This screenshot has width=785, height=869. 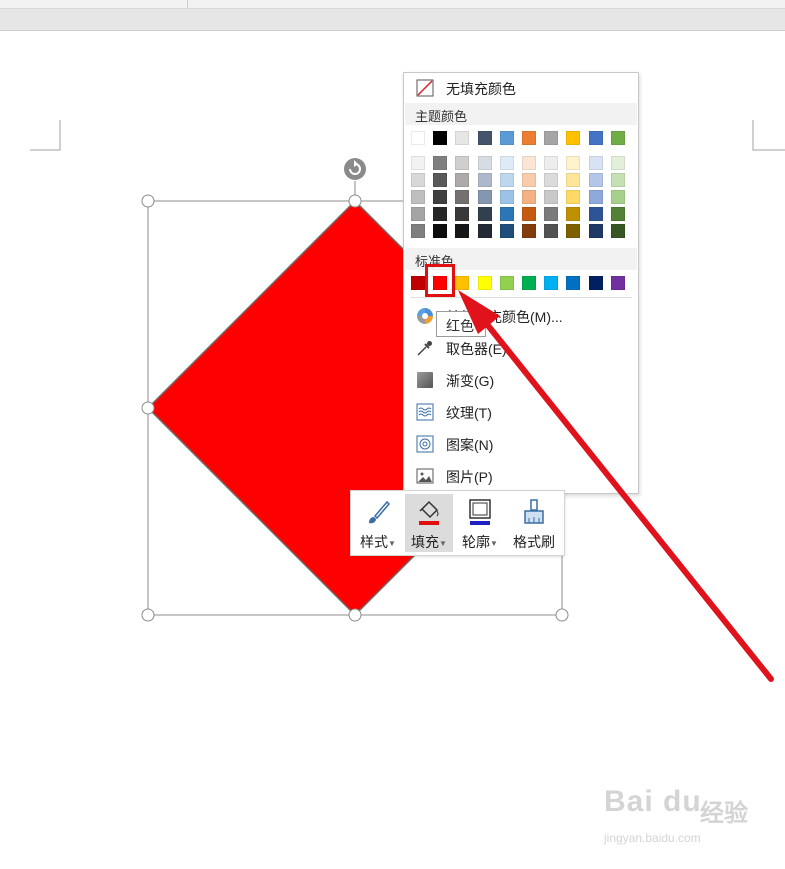 I want to click on gradient-label: 渐变(G), so click(x=470, y=381).